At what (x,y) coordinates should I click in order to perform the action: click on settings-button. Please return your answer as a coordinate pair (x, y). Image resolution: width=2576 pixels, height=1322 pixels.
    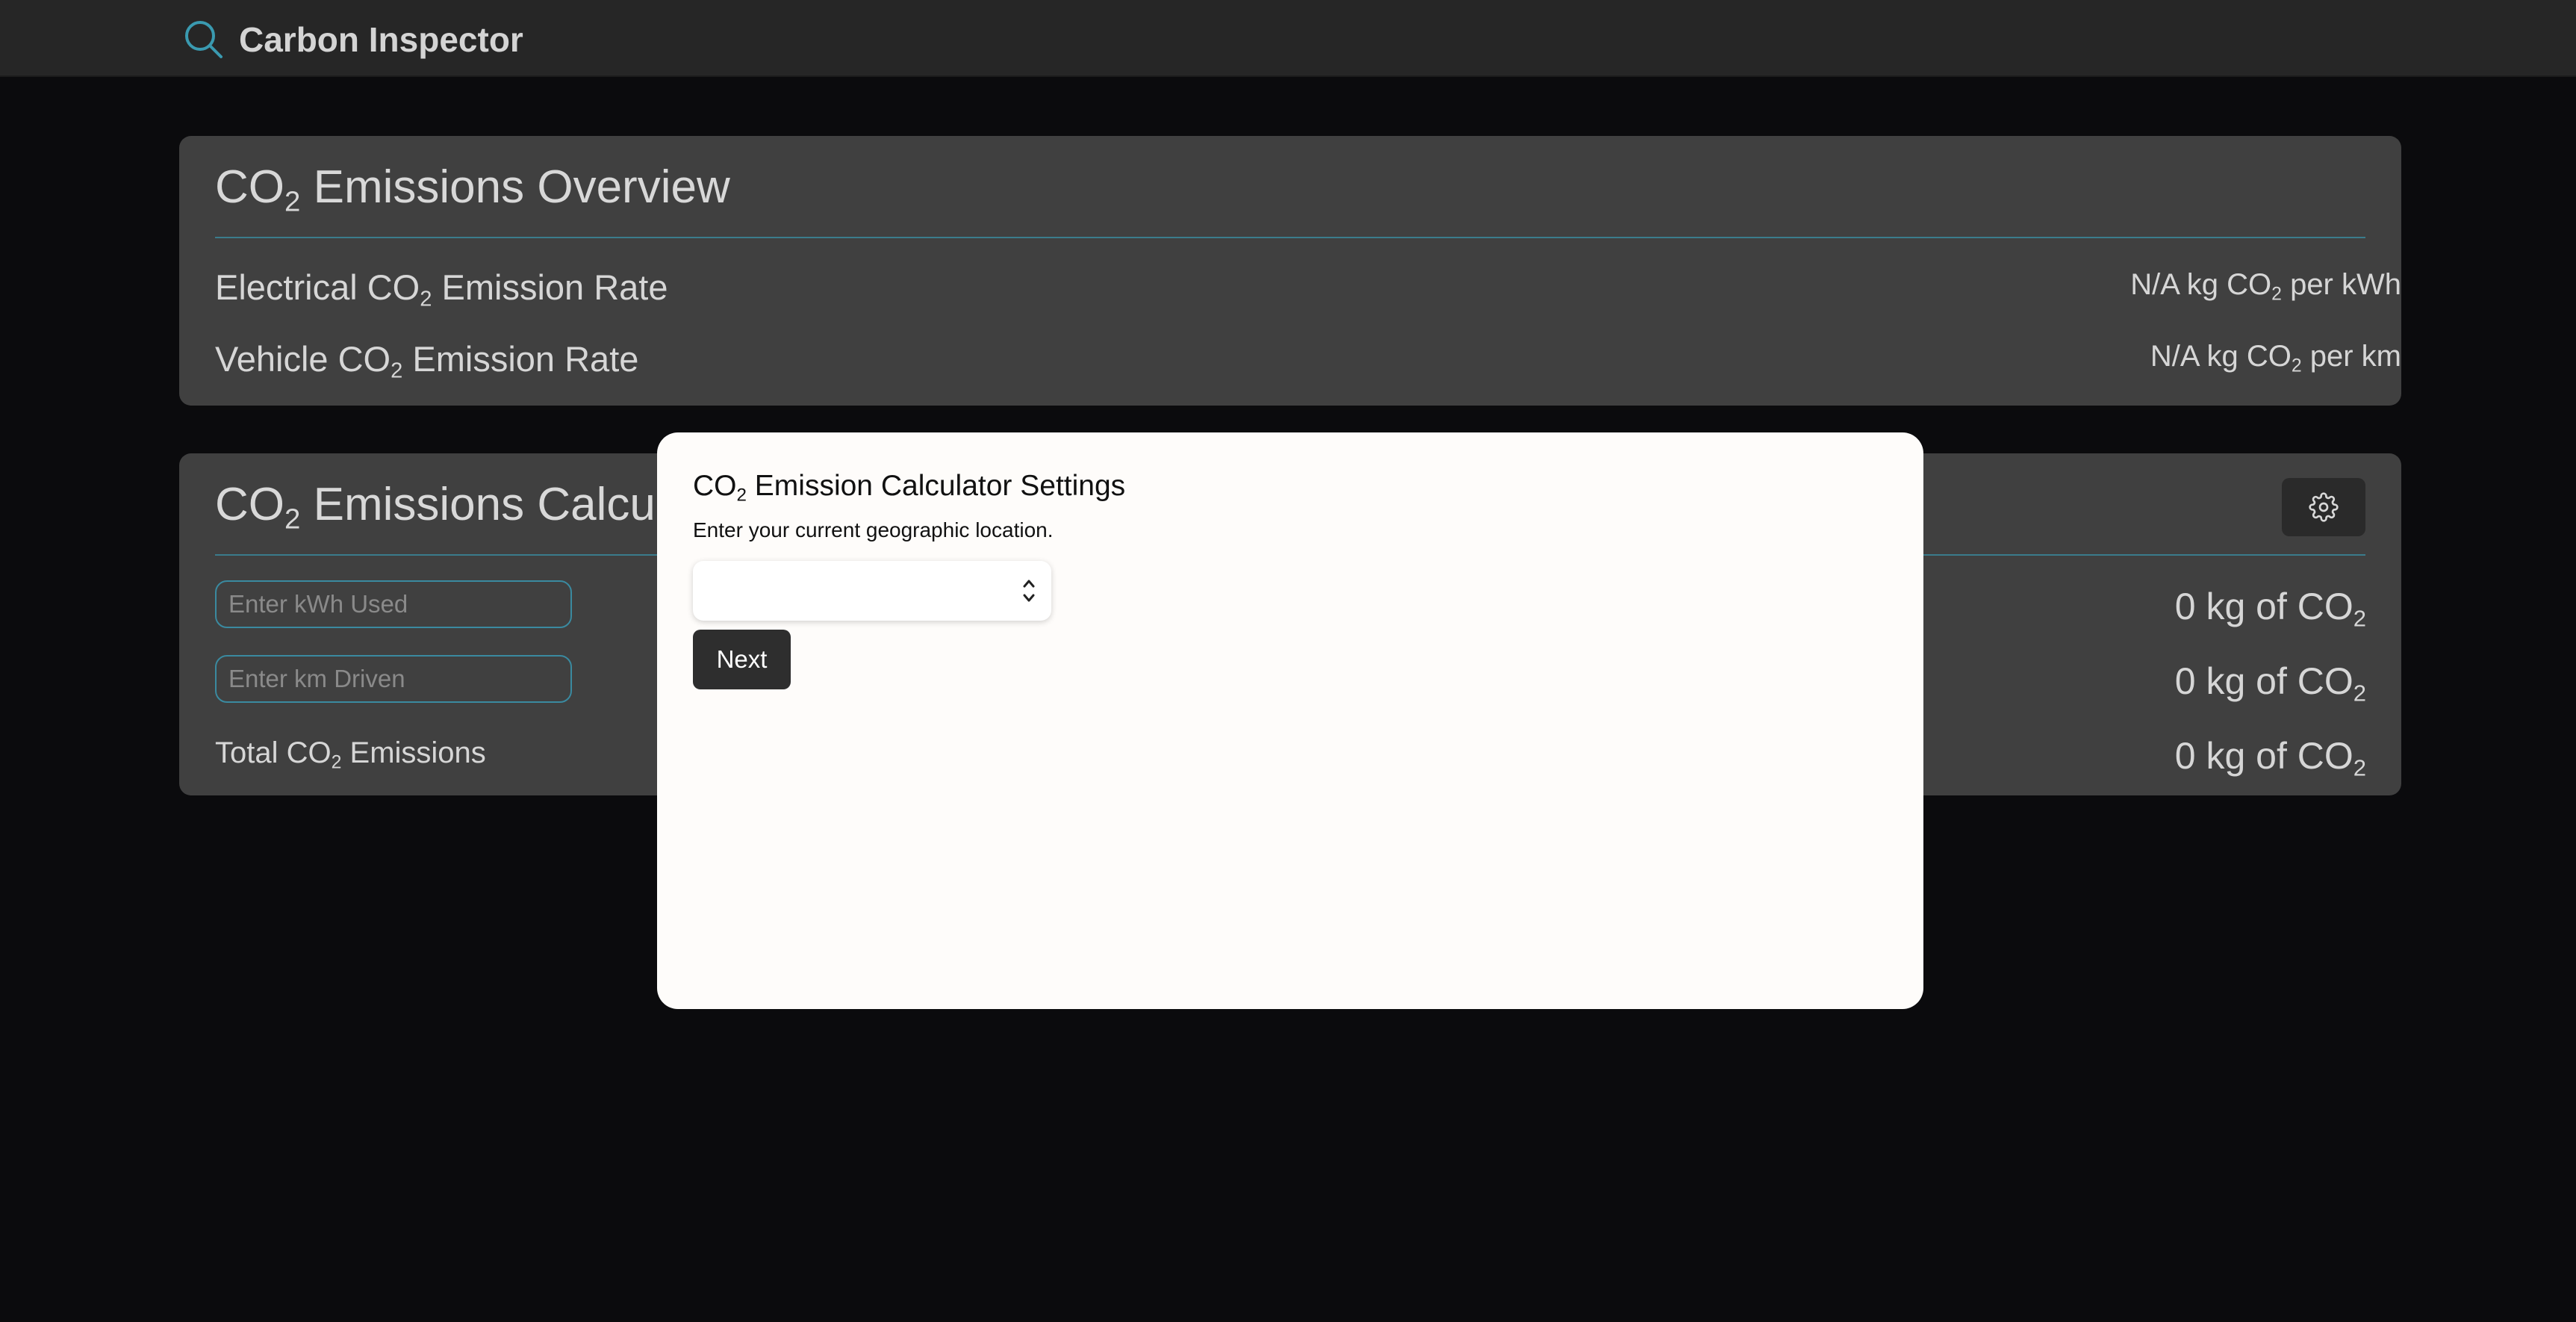
    Looking at the image, I should click on (2323, 507).